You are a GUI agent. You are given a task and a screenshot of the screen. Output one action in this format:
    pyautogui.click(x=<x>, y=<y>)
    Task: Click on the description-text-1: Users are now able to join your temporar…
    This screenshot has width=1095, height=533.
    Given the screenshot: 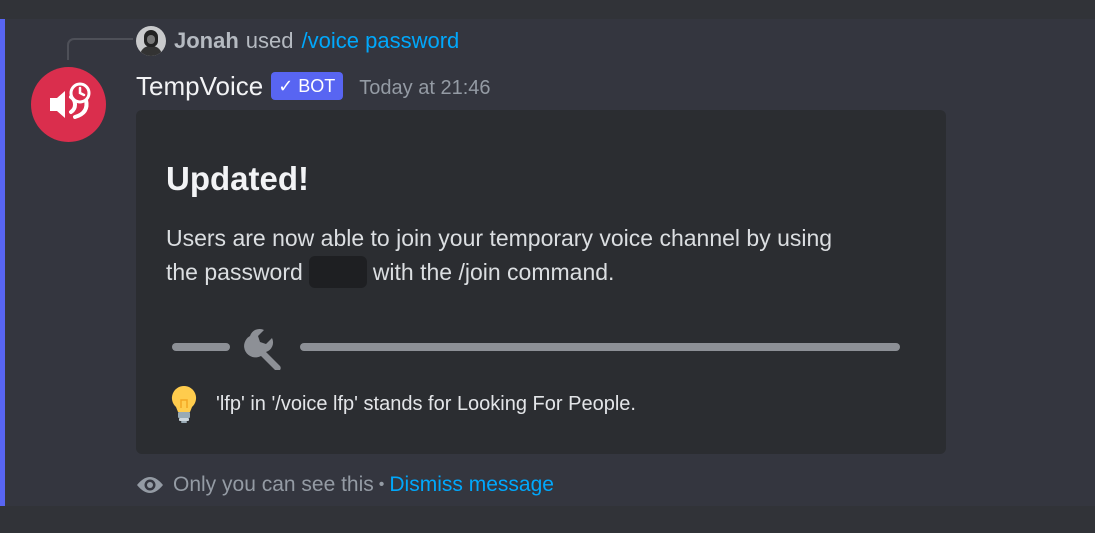 What is the action you would take?
    pyautogui.click(x=499, y=238)
    